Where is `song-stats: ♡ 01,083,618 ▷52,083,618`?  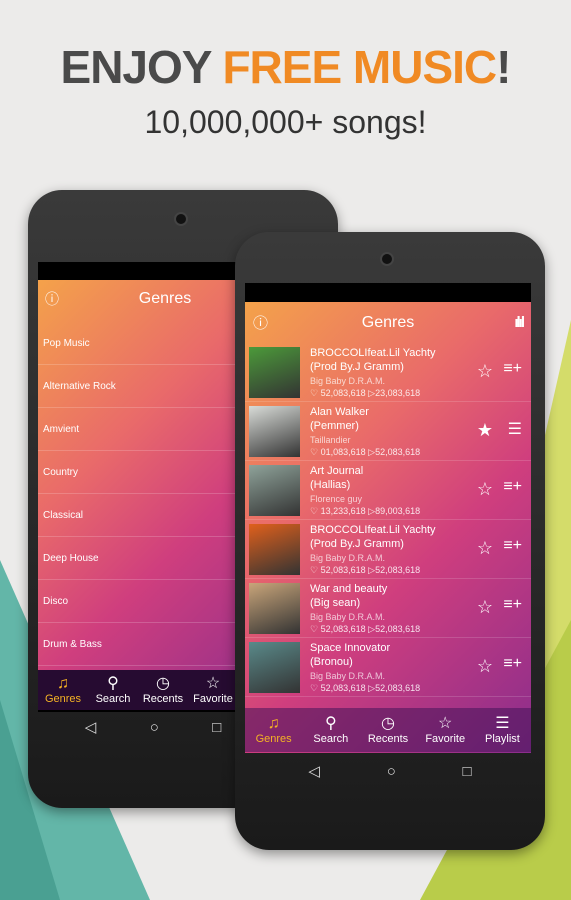 song-stats: ♡ 01,083,618 ▷52,083,618 is located at coordinates (365, 452).